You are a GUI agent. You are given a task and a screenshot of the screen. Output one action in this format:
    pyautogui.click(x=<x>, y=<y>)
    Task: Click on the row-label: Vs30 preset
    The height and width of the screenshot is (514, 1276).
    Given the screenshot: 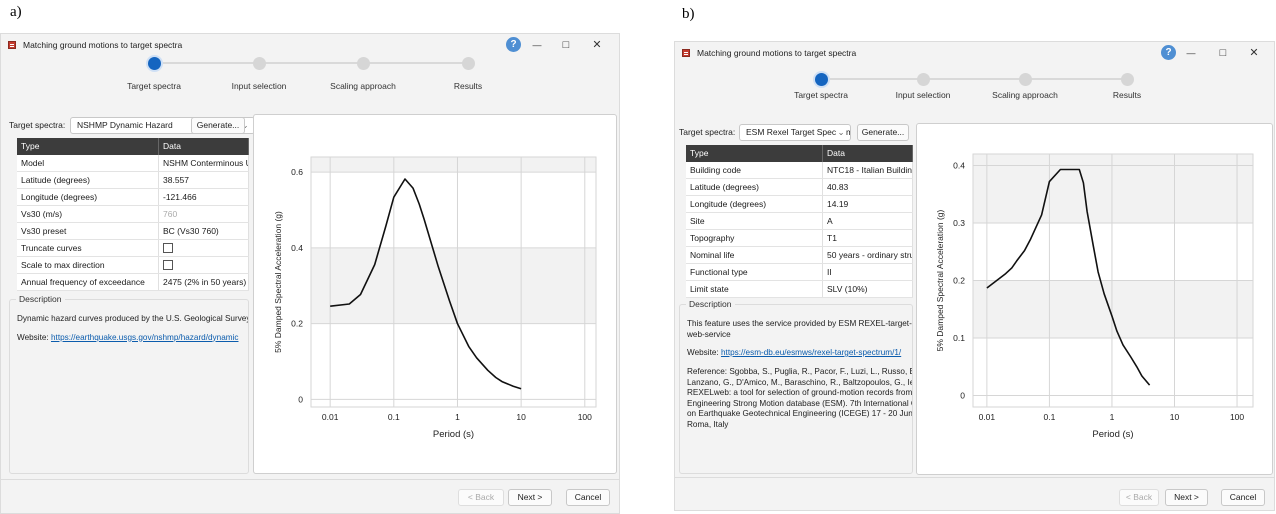 What is the action you would take?
    pyautogui.click(x=88, y=231)
    